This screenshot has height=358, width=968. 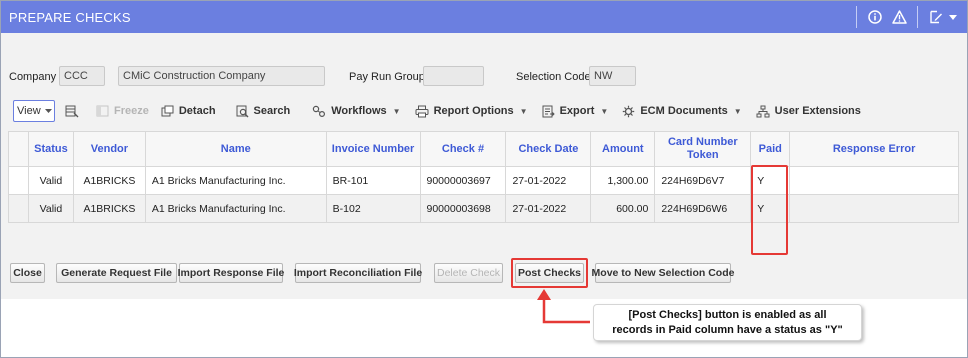 I want to click on workflow-icon, so click(x=319, y=111).